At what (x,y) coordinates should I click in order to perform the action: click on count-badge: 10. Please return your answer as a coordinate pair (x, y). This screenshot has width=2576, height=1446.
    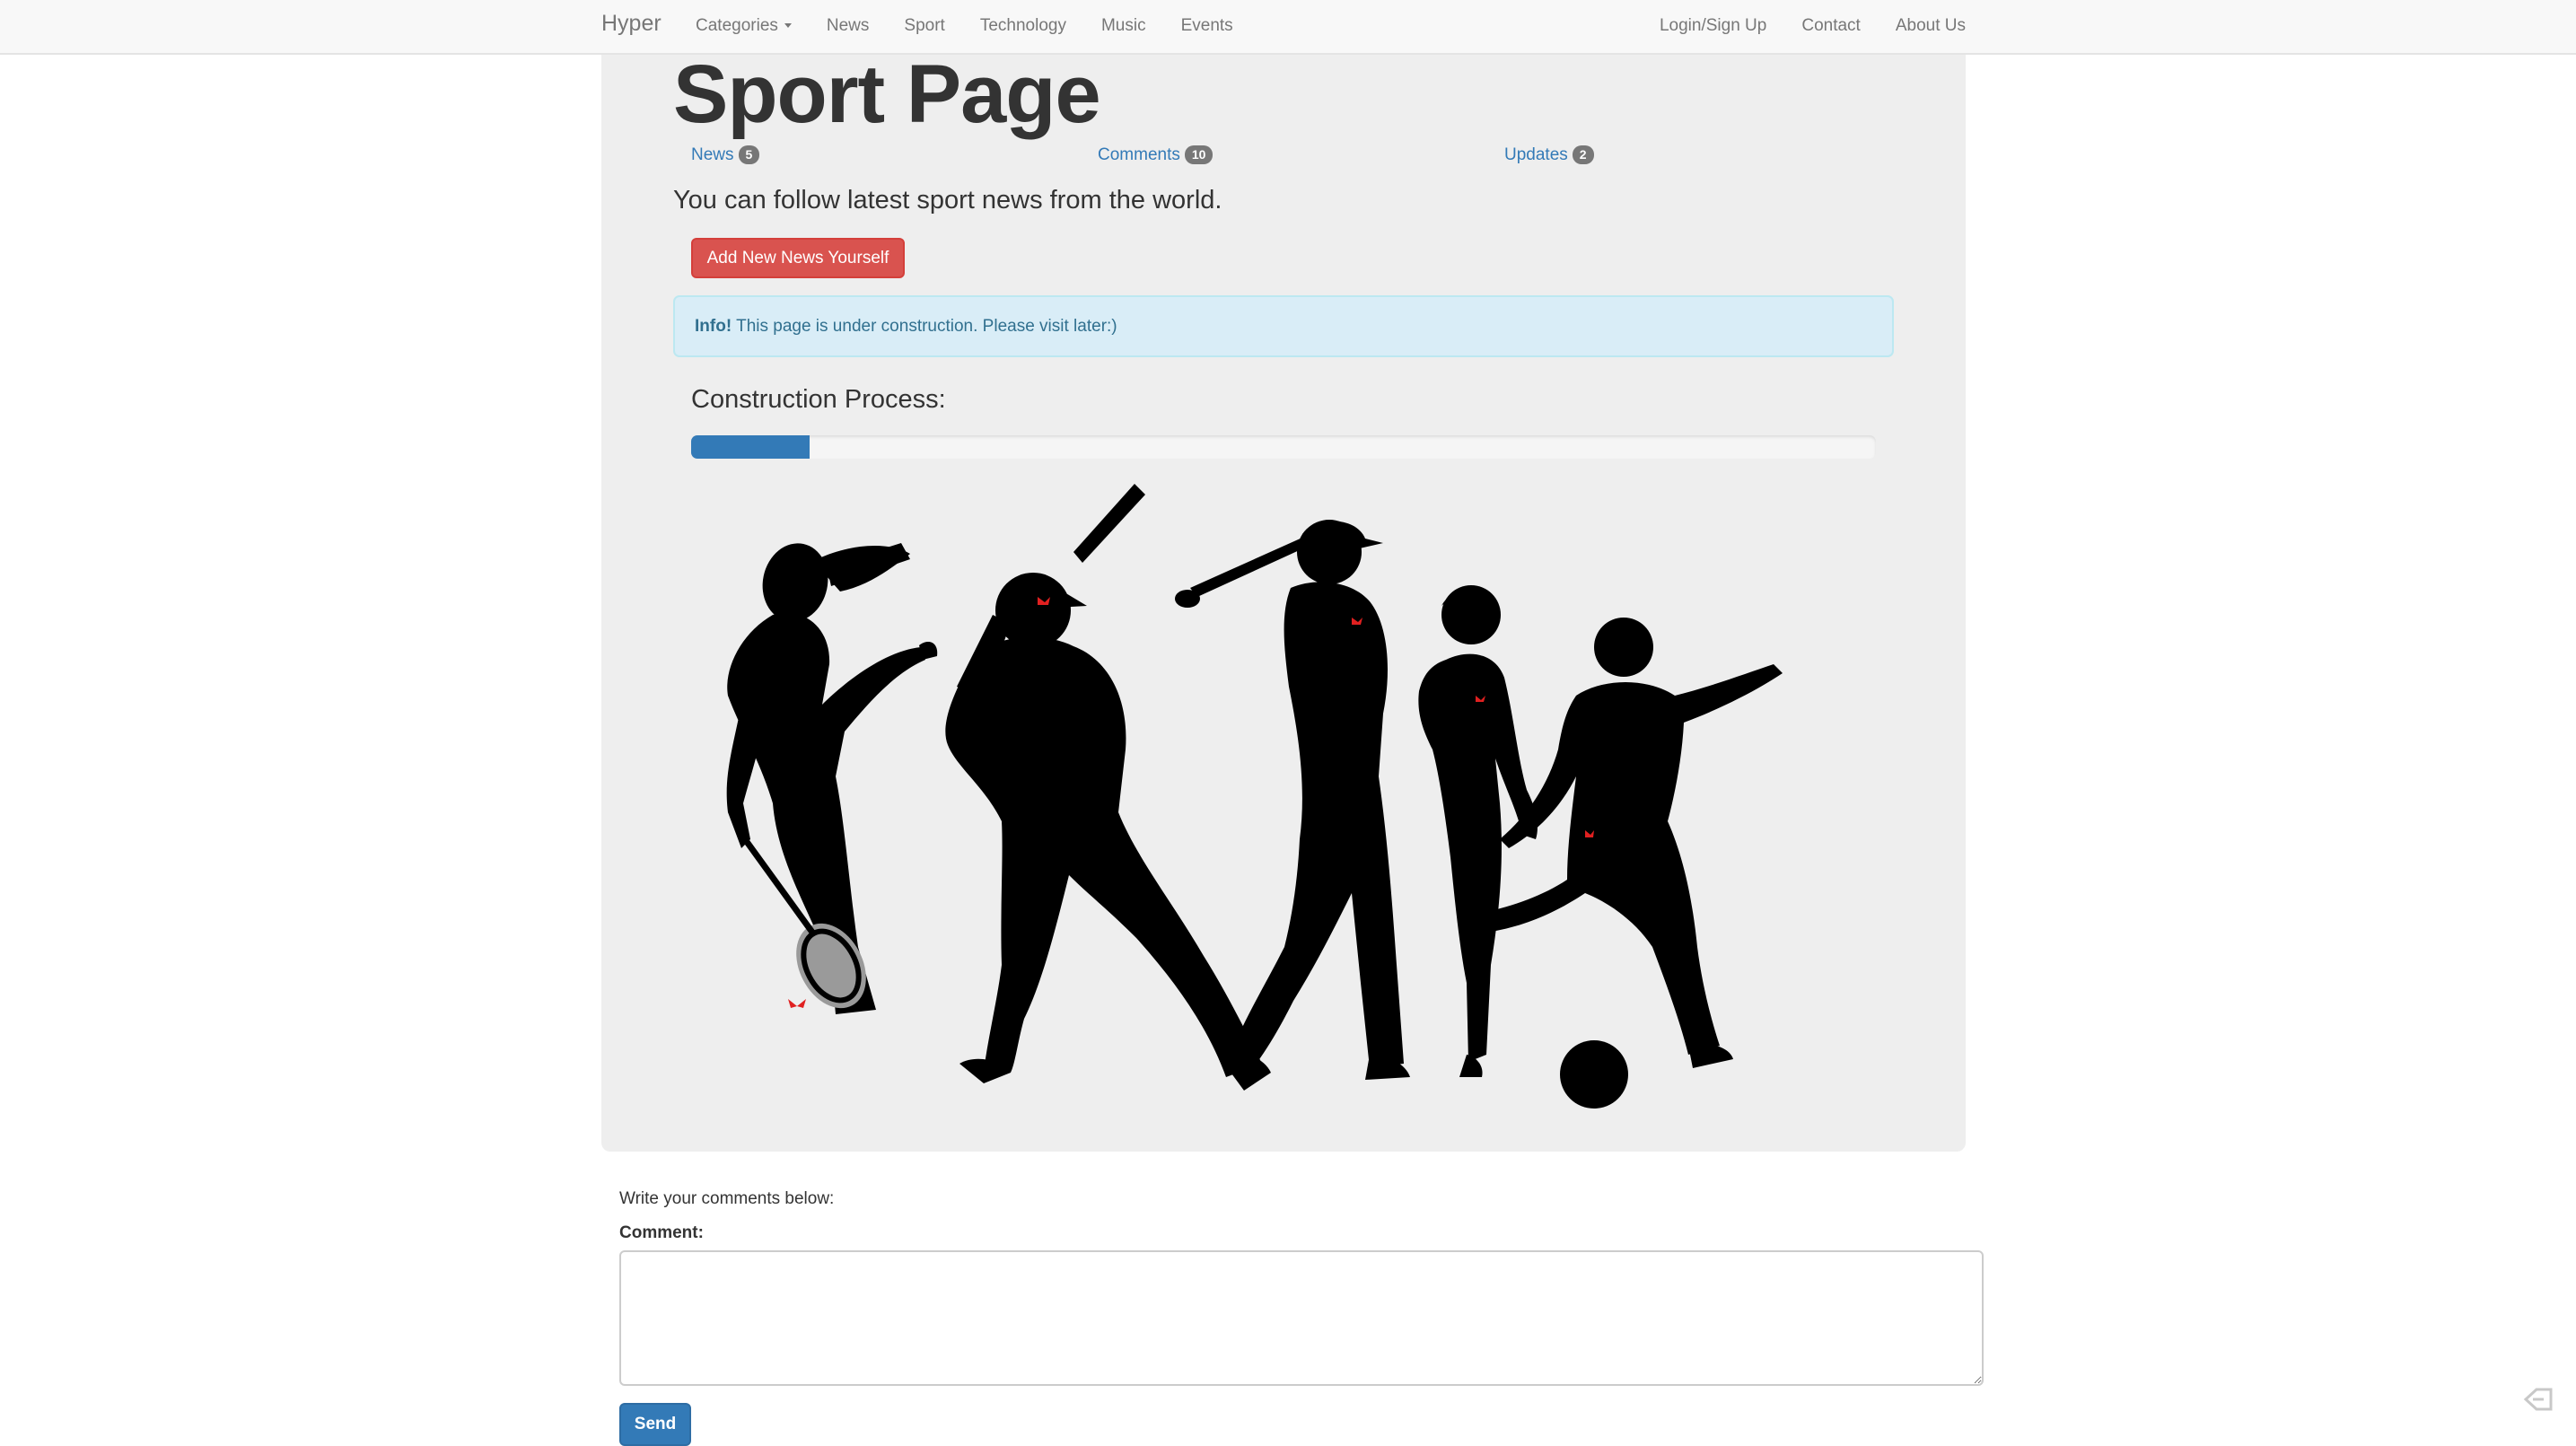
    Looking at the image, I should click on (1199, 155).